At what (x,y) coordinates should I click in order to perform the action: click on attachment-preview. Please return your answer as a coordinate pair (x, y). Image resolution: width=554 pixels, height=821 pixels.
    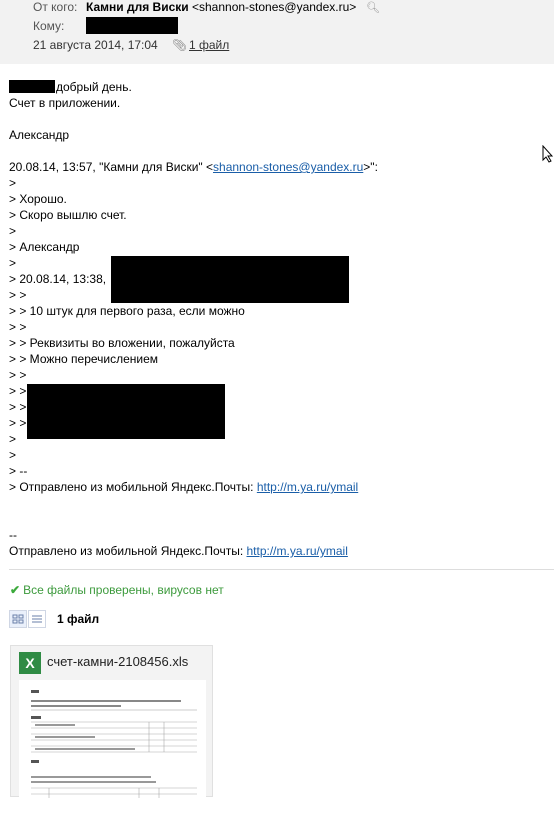
    Looking at the image, I should click on (112, 739).